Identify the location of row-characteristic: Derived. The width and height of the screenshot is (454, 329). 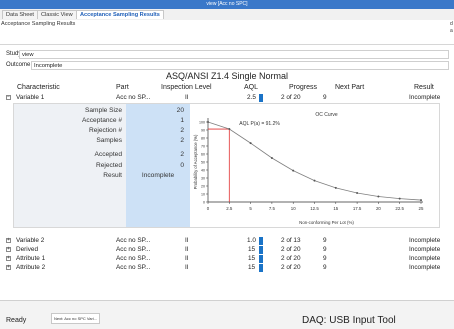
(27, 249).